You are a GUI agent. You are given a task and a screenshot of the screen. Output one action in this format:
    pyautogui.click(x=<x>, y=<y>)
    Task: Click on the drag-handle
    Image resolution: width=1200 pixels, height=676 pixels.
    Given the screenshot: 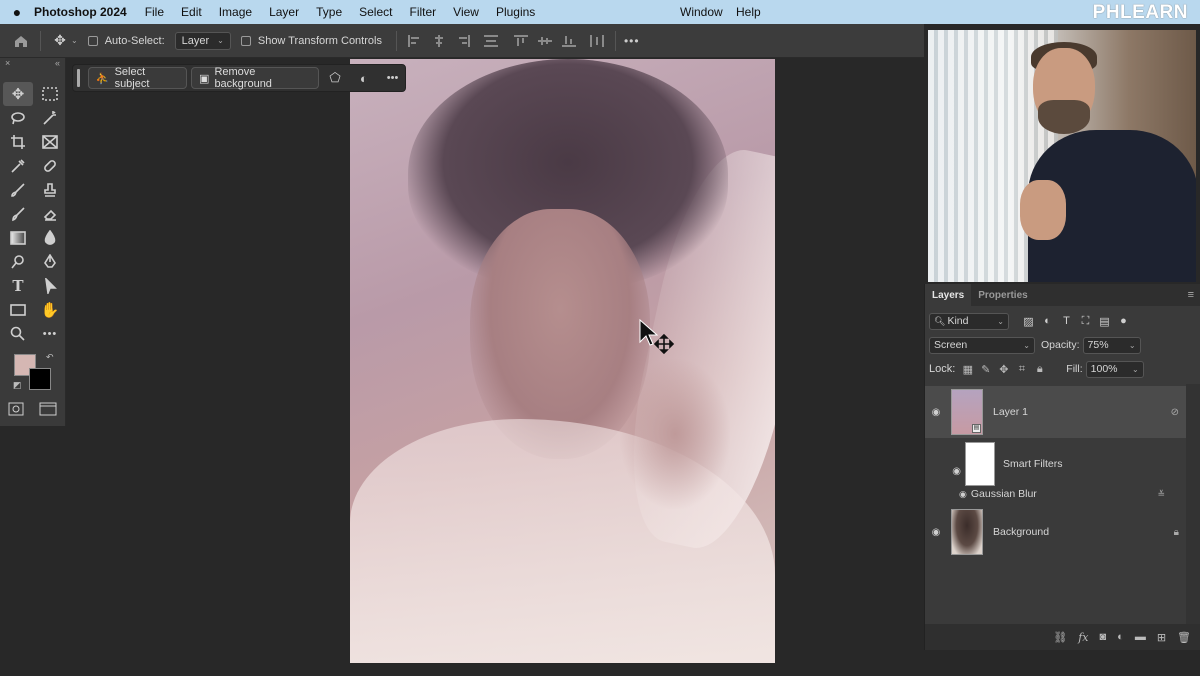 What is the action you would take?
    pyautogui.click(x=78, y=78)
    